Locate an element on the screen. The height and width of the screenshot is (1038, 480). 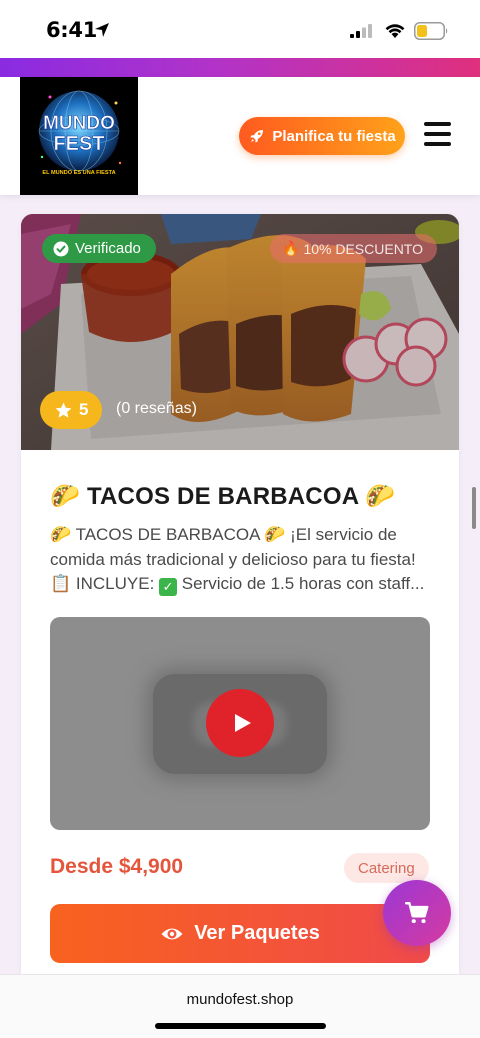
category-label: Catering is located at coordinates (386, 868).